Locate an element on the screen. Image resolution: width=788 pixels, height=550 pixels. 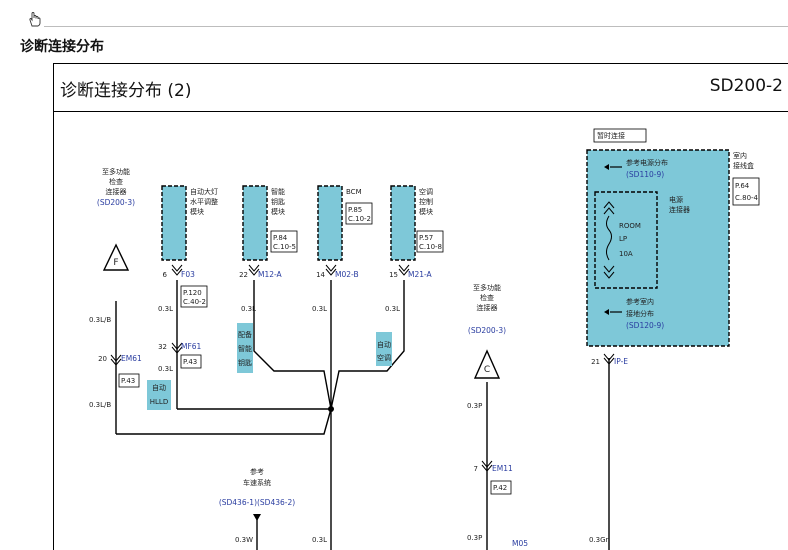
connector-em61-id: EM61 is located at coordinates (131, 358).